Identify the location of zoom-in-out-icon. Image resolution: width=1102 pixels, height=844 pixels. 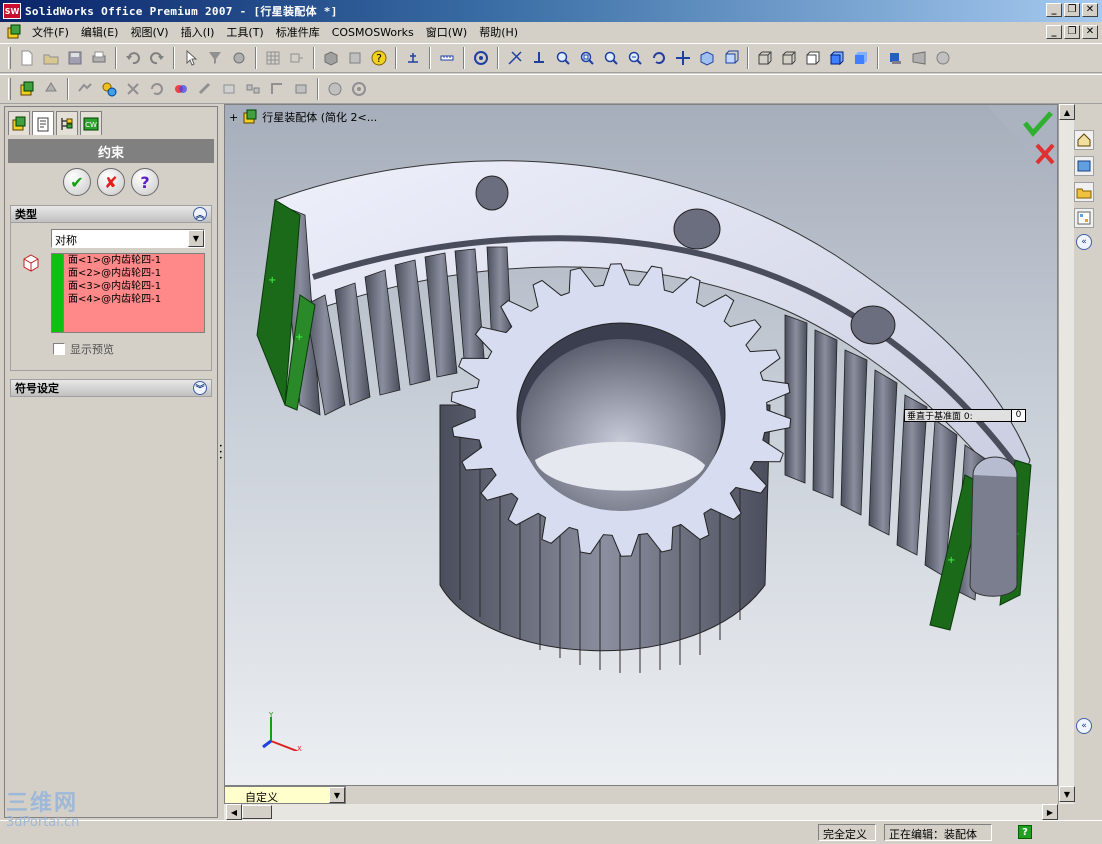
(611, 58).